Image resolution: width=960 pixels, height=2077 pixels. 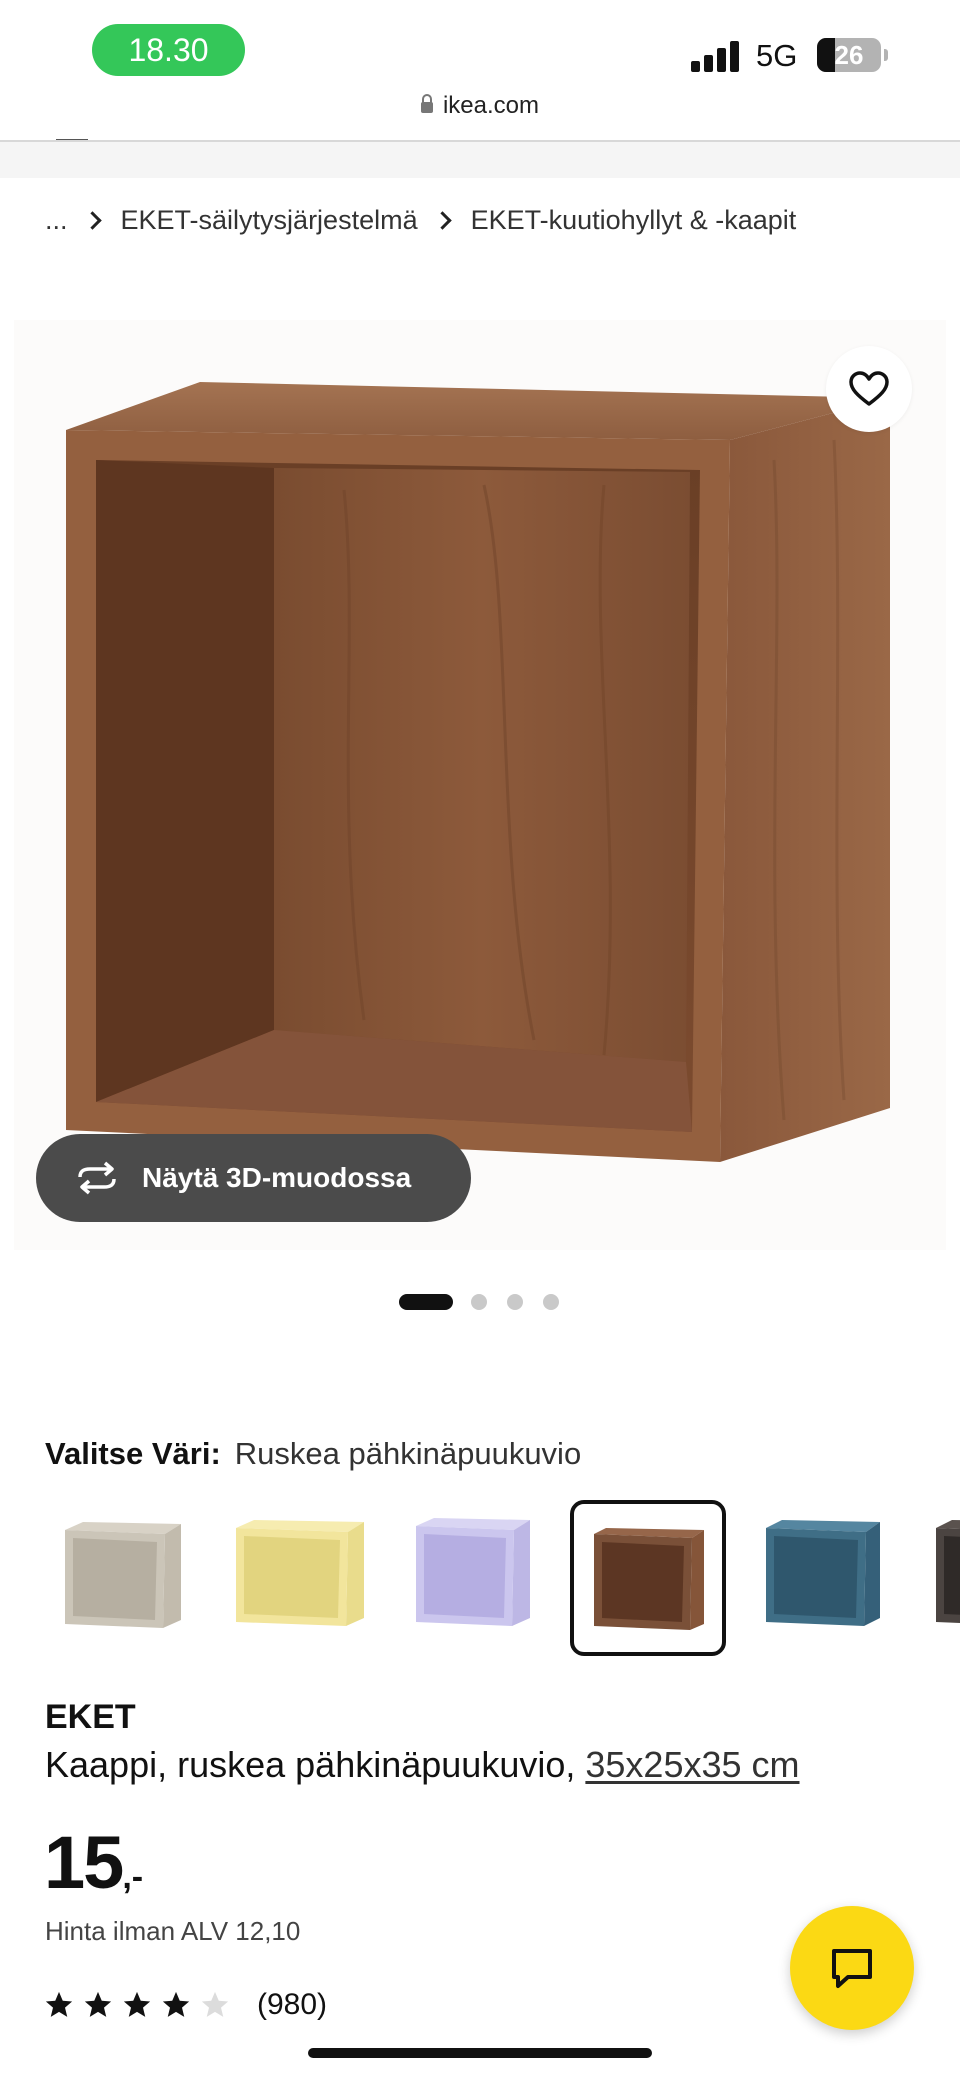 I want to click on network-type: 5G, so click(x=777, y=55).